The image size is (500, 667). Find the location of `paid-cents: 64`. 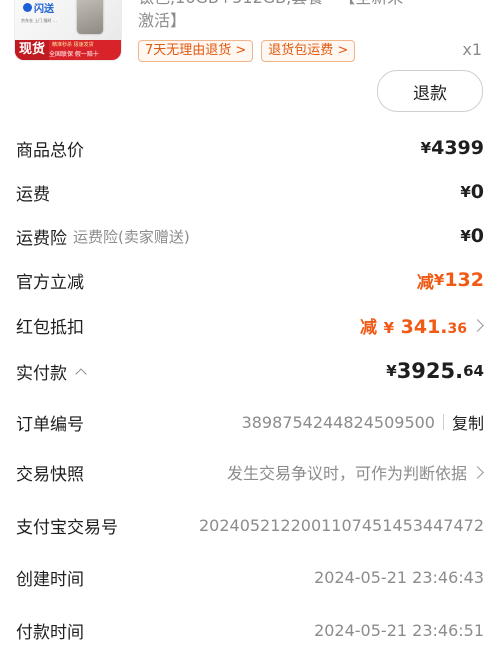

paid-cents: 64 is located at coordinates (473, 371).